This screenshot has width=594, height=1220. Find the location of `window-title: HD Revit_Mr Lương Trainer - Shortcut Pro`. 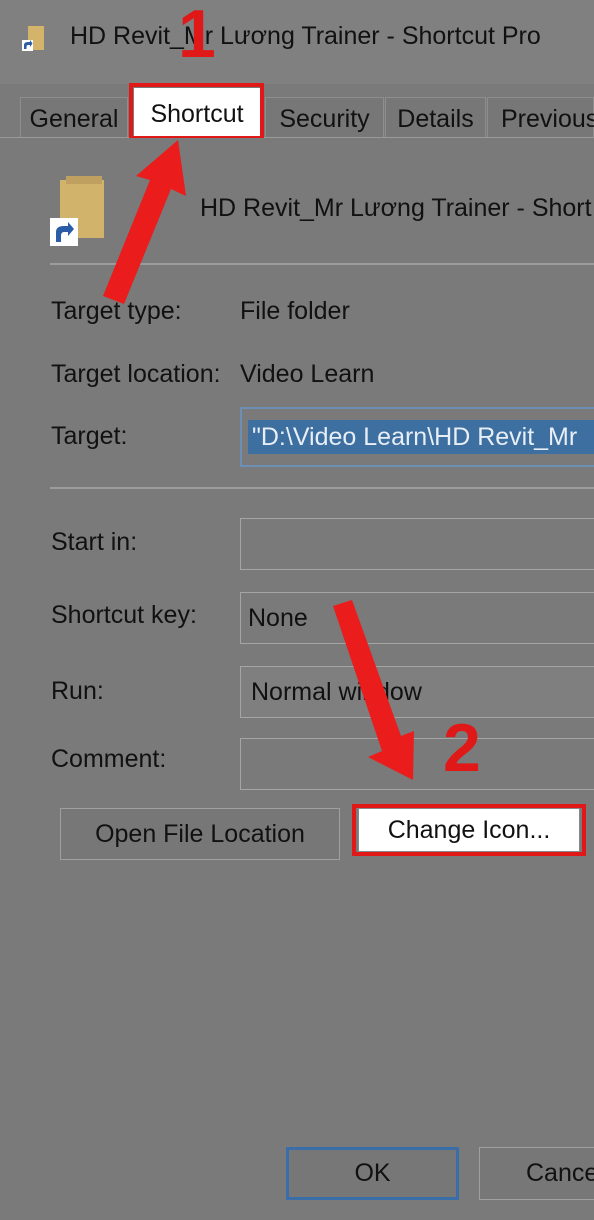

window-title: HD Revit_Mr Lương Trainer - Shortcut Pro is located at coordinates (305, 36).